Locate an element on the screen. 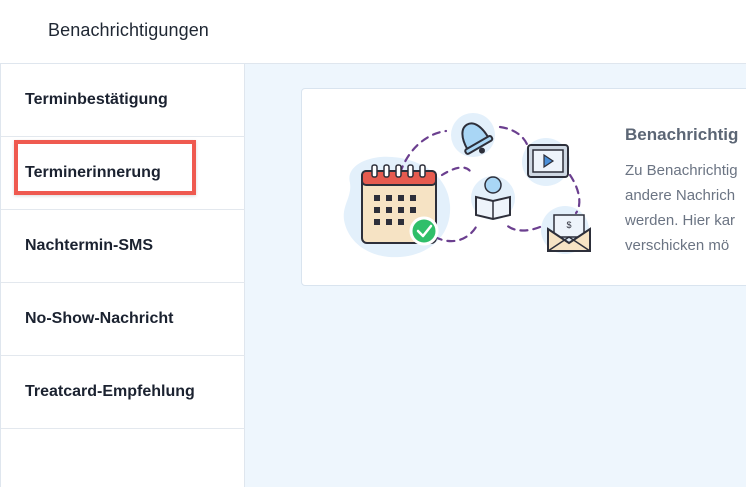 The width and height of the screenshot is (746, 487). sidebar-item-terminbestaetigung: Terminbestätigung is located at coordinates (123, 100).